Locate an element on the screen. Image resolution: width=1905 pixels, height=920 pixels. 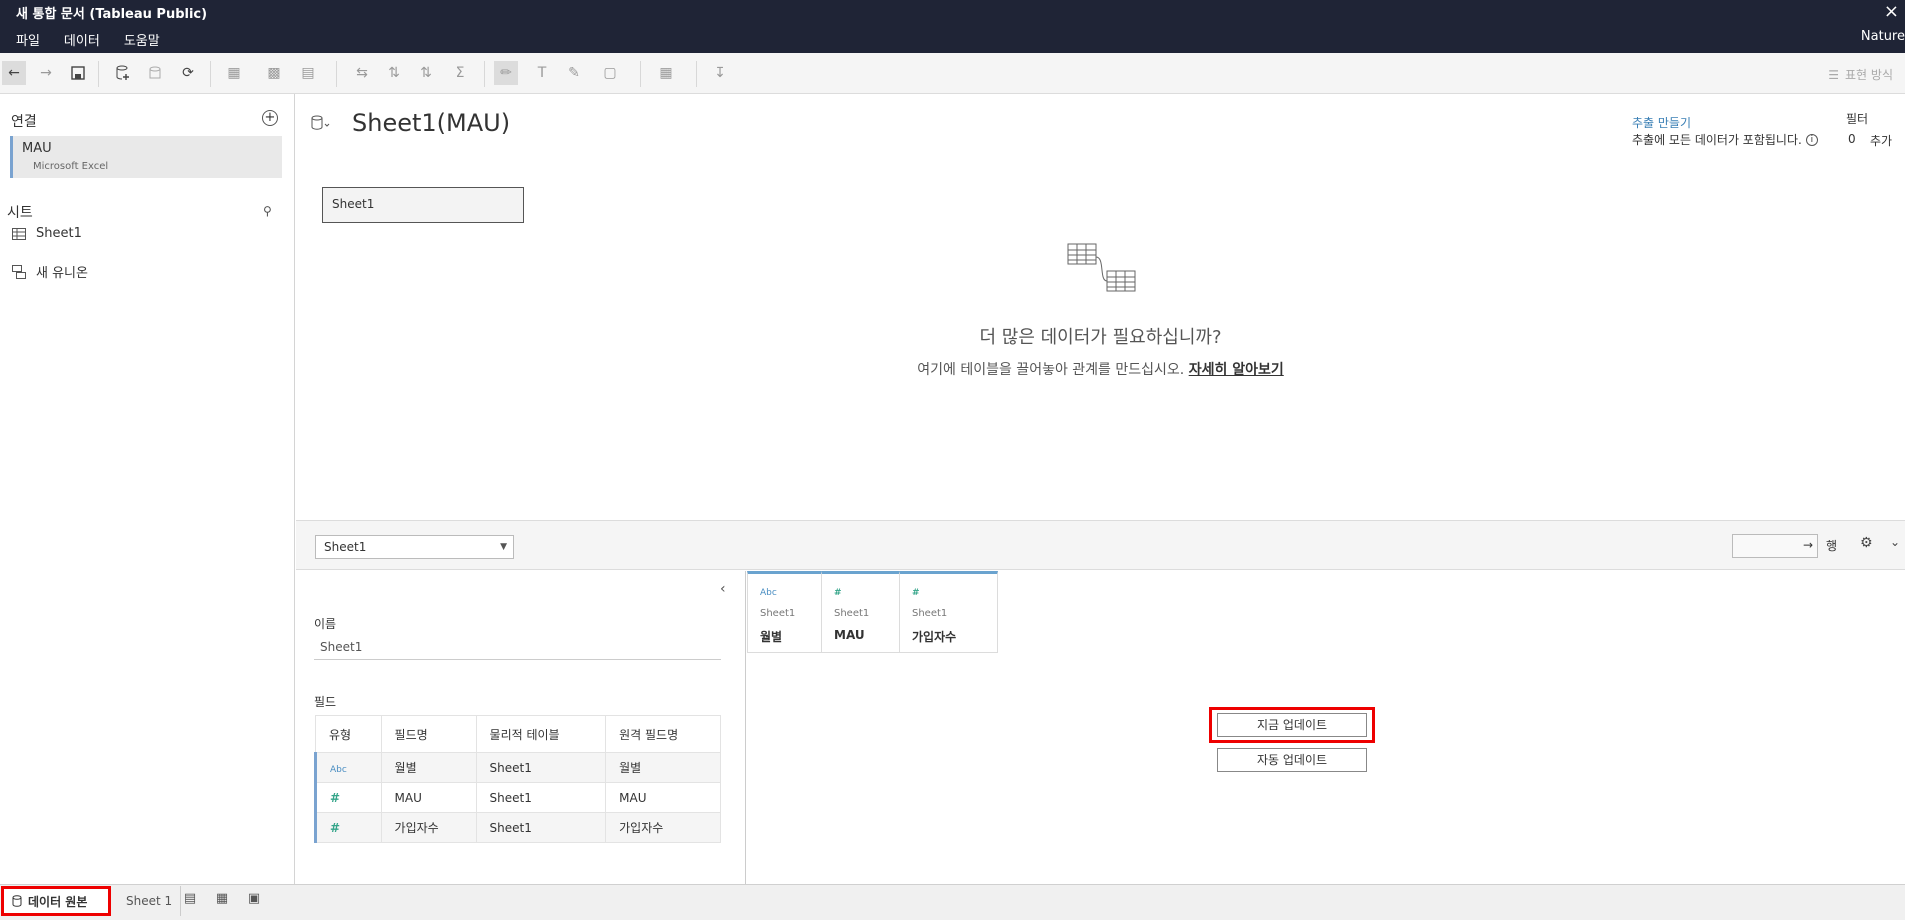
grid-column-header: Abc Sheet1 월별 is located at coordinates (784, 612).